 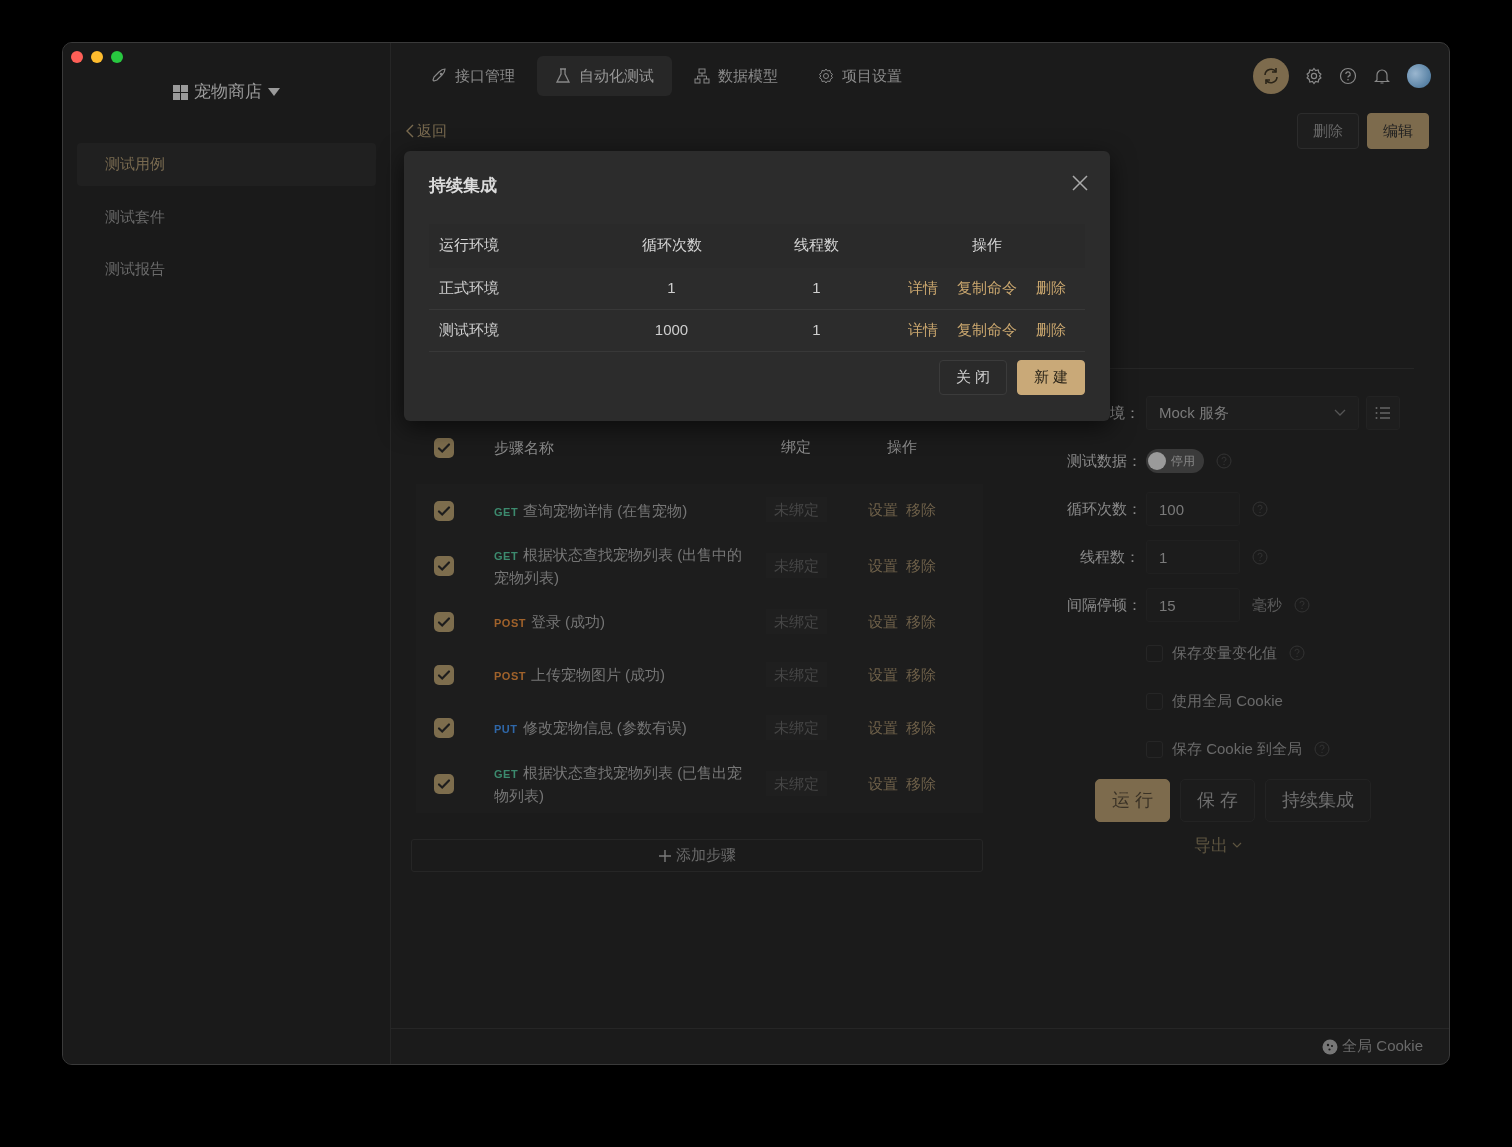 What do you see at coordinates (1218, 800) in the screenshot?
I see `action-button: 保 存` at bounding box center [1218, 800].